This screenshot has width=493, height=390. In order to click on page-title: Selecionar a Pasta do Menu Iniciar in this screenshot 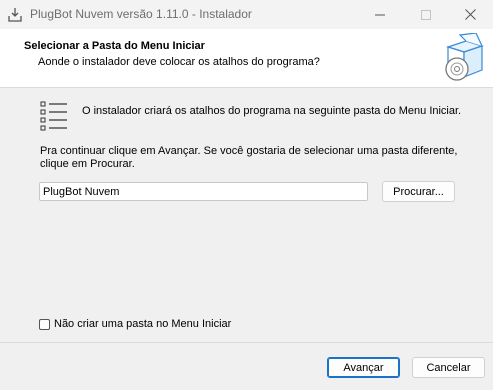, I will do `click(114, 46)`.